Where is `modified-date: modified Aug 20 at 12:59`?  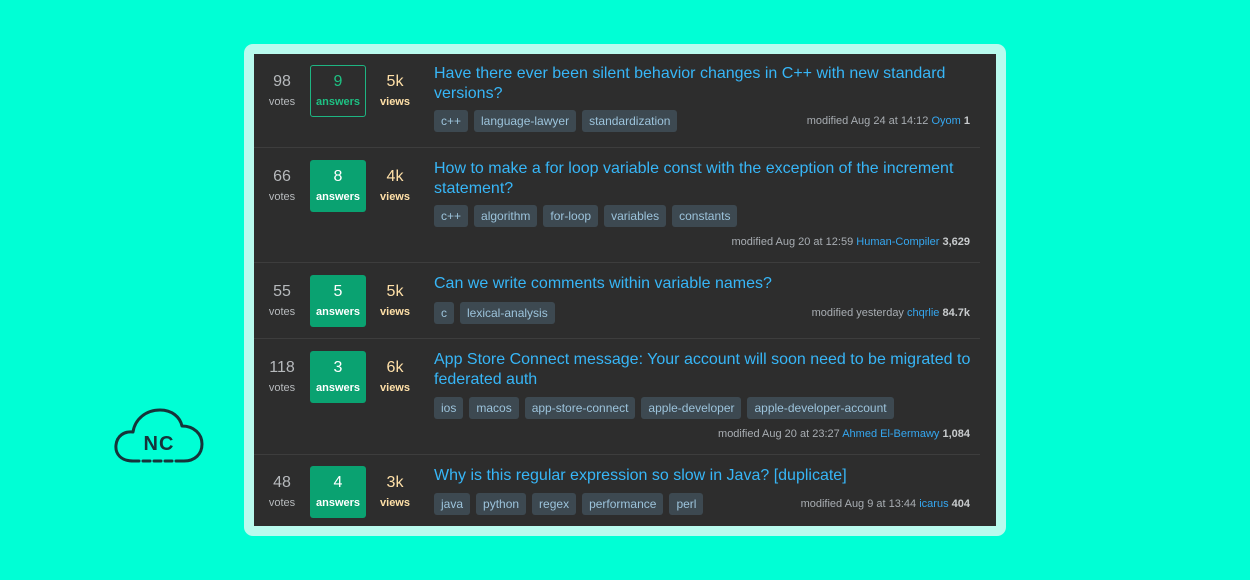 modified-date: modified Aug 20 at 12:59 is located at coordinates (792, 242).